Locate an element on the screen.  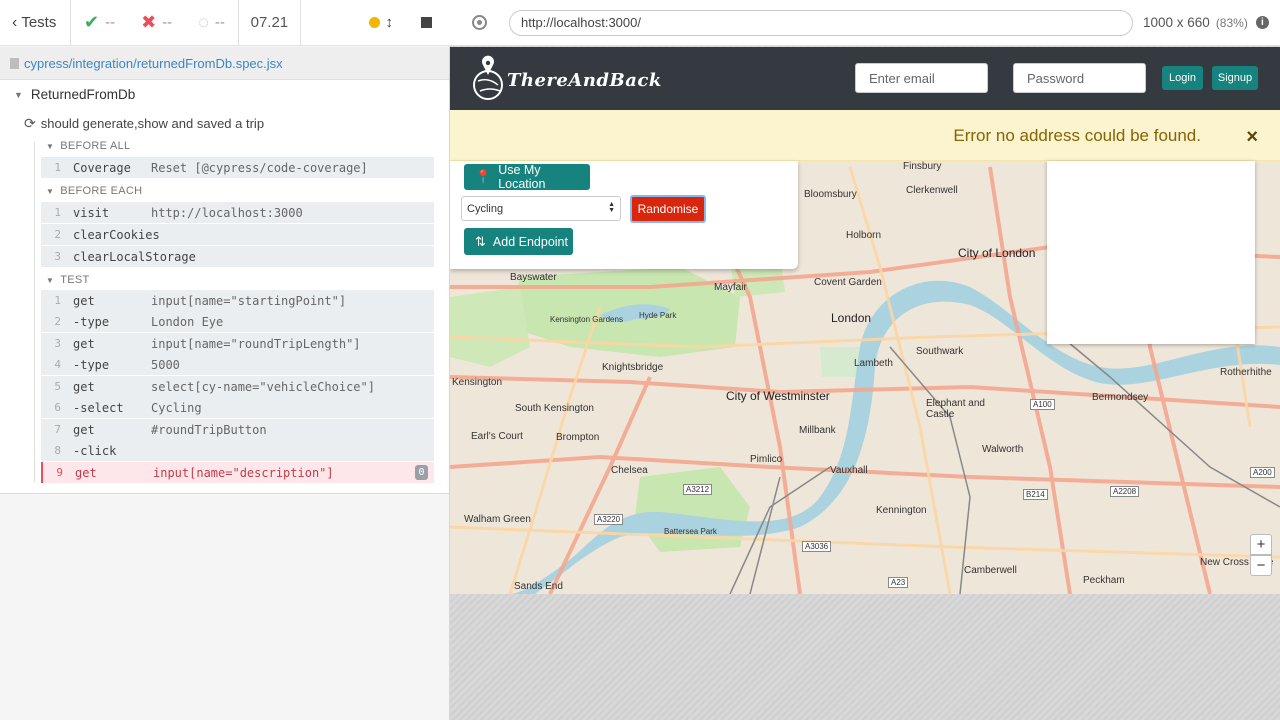
map-label: Bloomsbury is located at coordinates (830, 194).